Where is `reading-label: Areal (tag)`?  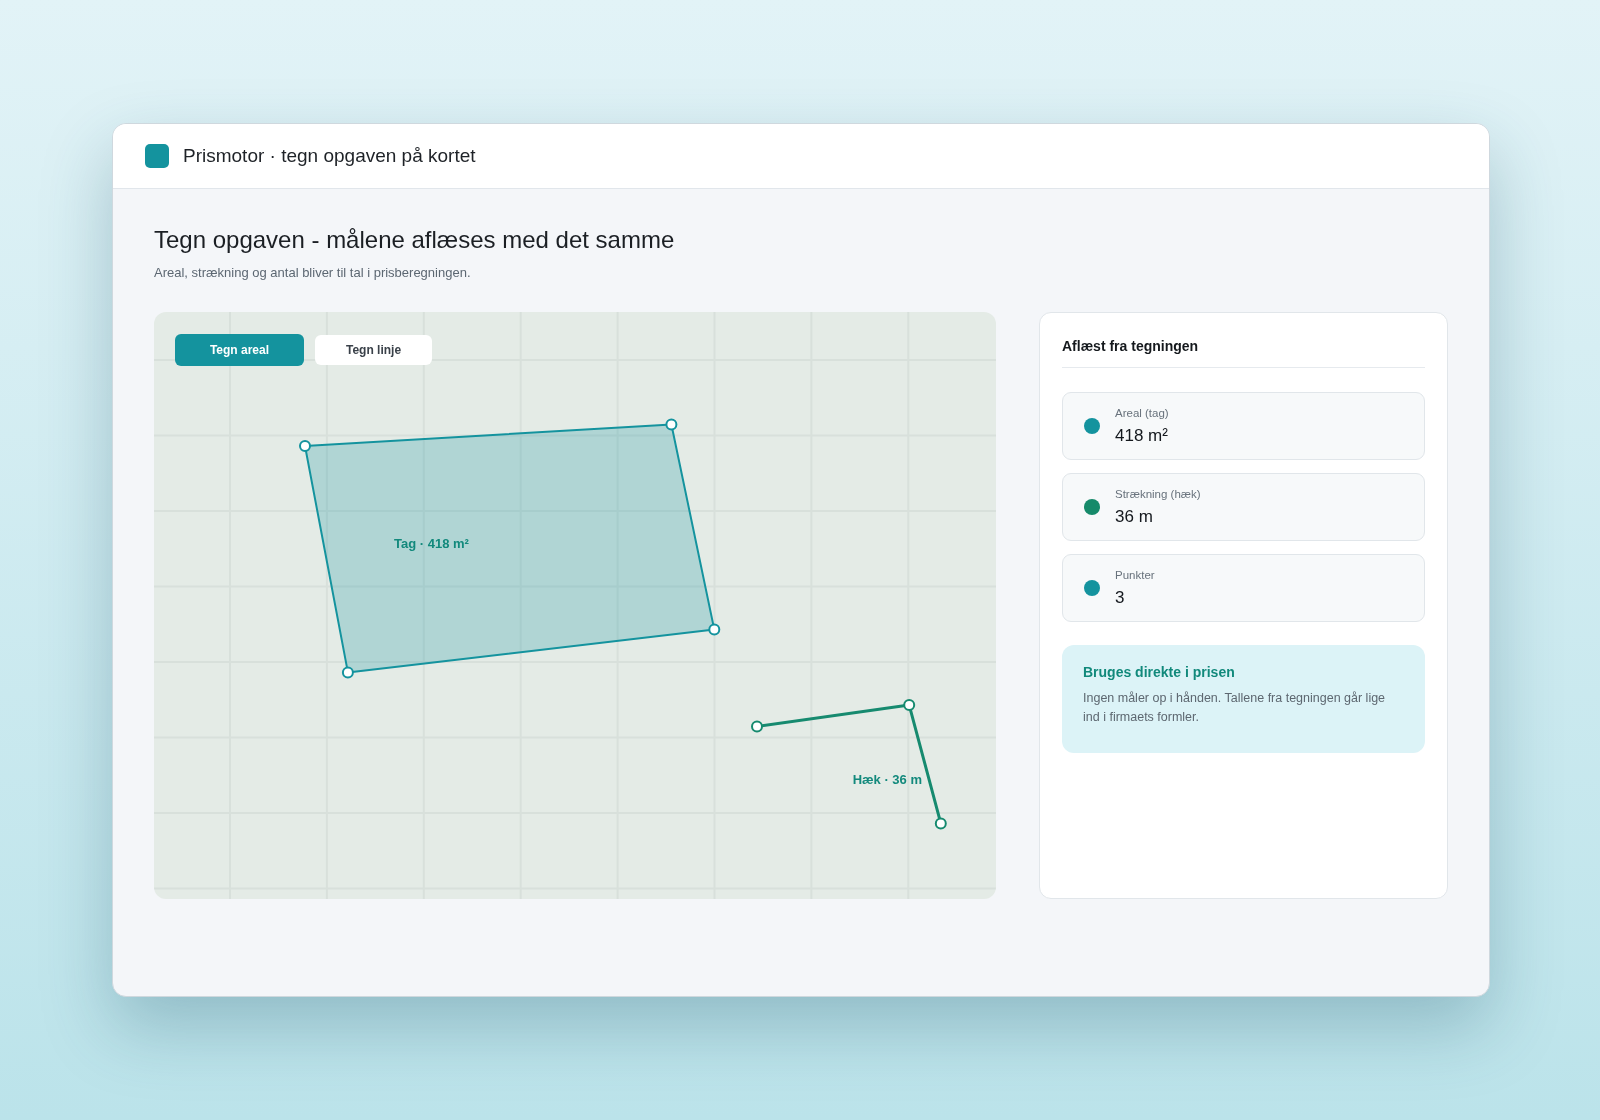
reading-label: Areal (tag) is located at coordinates (1142, 413).